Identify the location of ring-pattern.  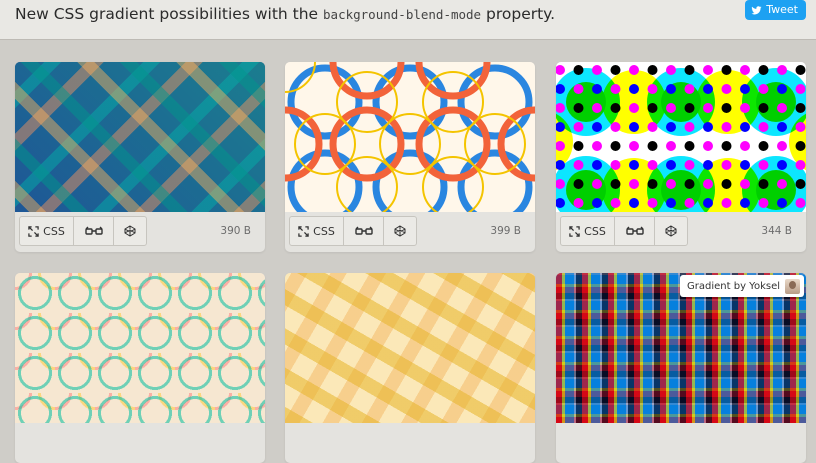
(410, 143).